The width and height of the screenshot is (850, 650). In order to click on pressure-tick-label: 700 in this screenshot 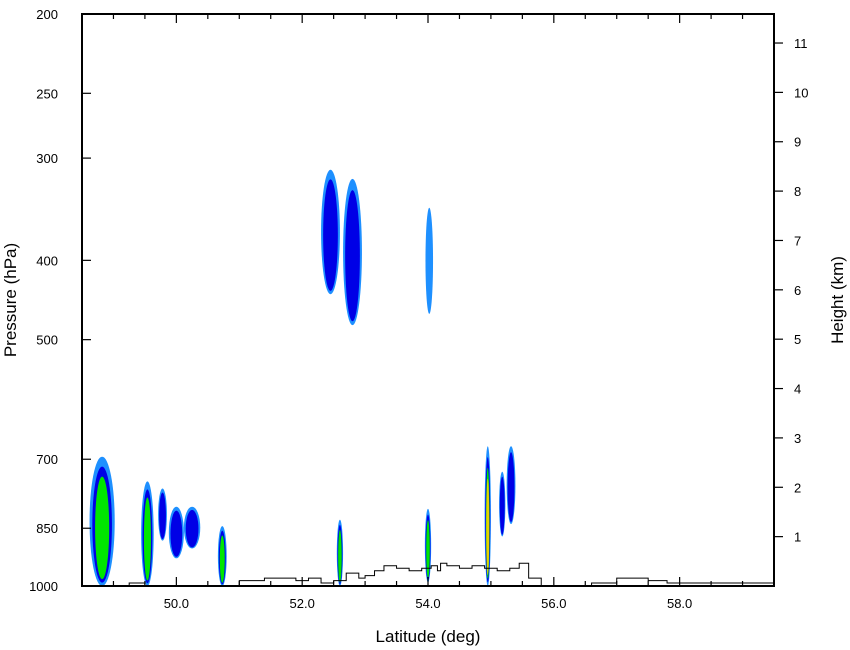, I will do `click(47, 459)`.